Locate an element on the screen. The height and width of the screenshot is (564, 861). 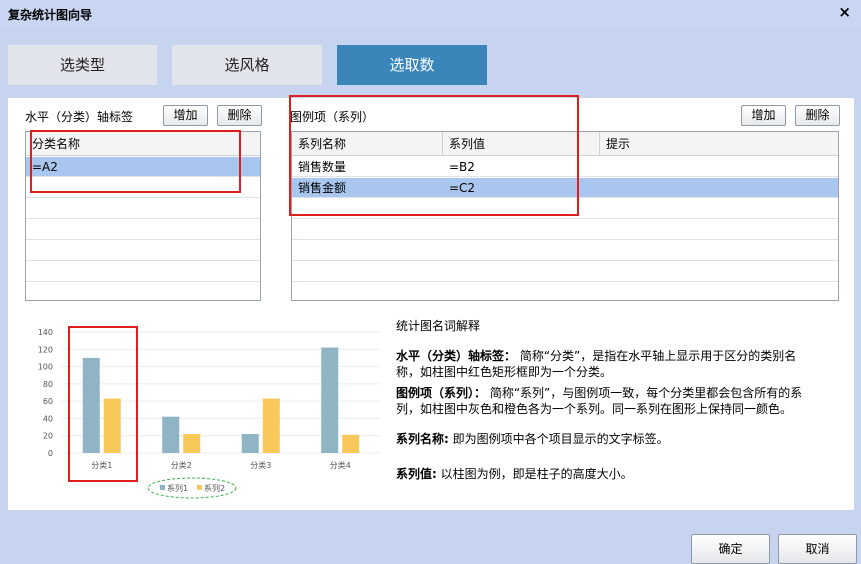
y-tick-label: 80 is located at coordinates (48, 384).